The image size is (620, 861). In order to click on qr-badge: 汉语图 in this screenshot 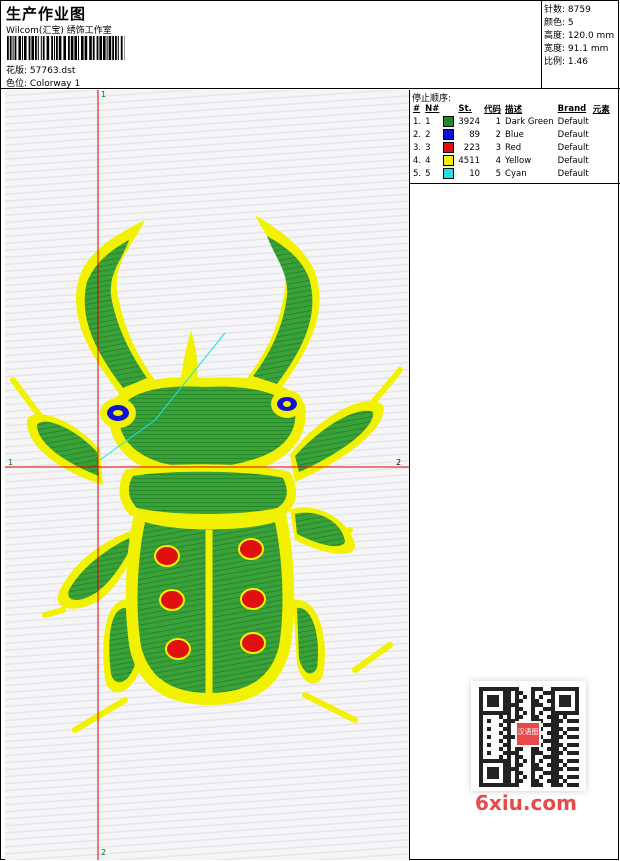, I will do `click(528, 734)`.